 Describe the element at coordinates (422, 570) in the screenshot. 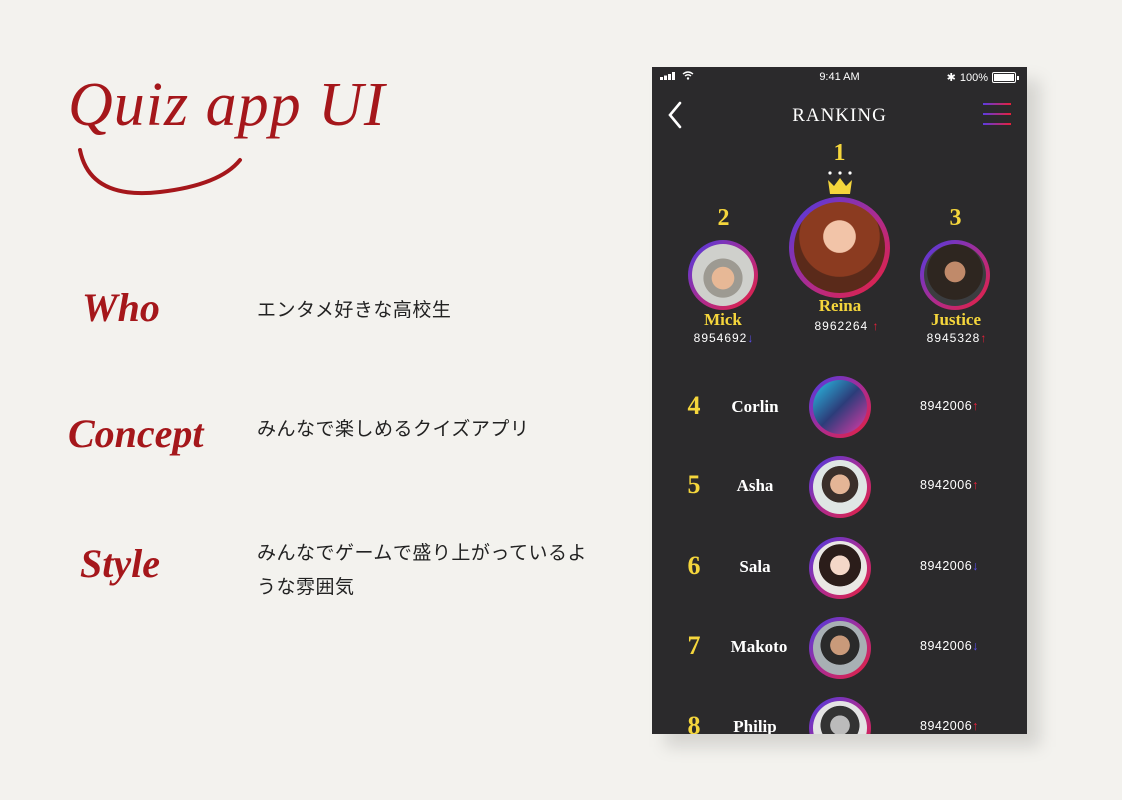

I see `style-text: みんなでゲームで盛り上がっているような雰囲気` at that location.